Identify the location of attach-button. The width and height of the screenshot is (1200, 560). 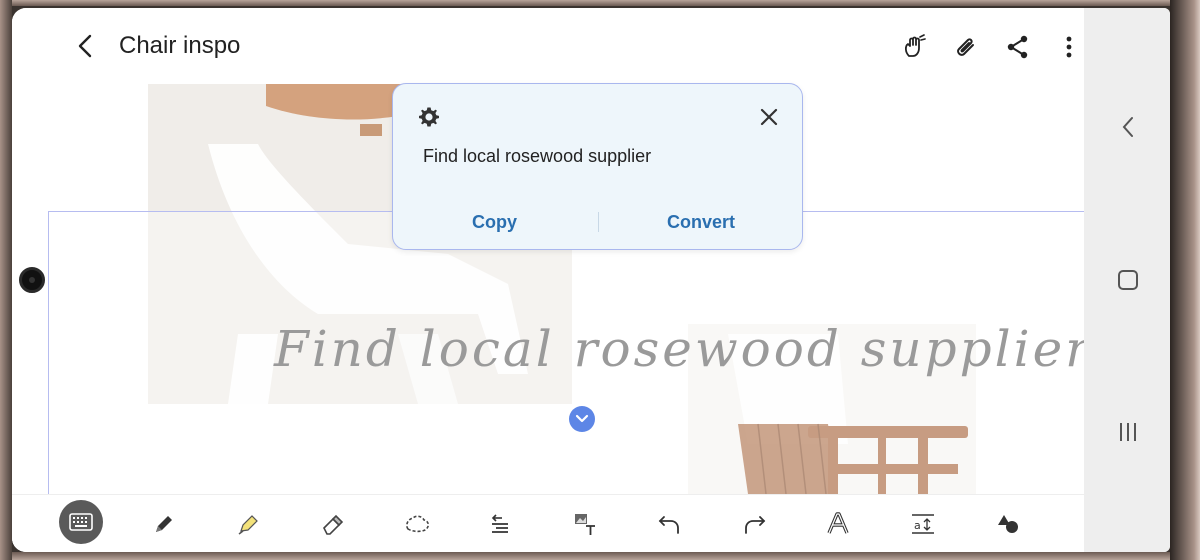
(966, 47).